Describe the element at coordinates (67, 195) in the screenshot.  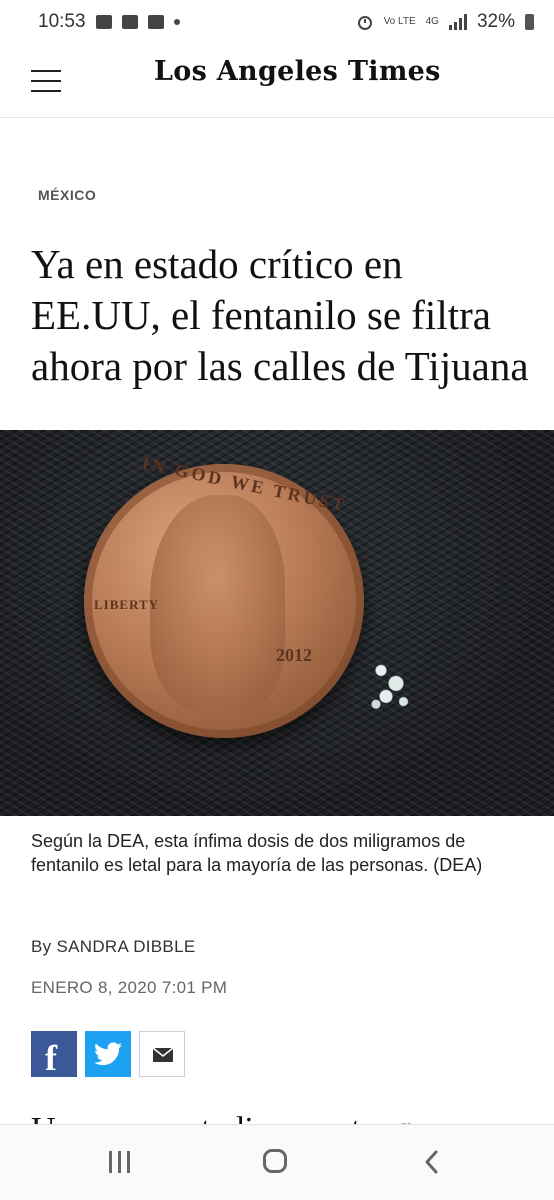
I see `section-label: MÉXICO` at that location.